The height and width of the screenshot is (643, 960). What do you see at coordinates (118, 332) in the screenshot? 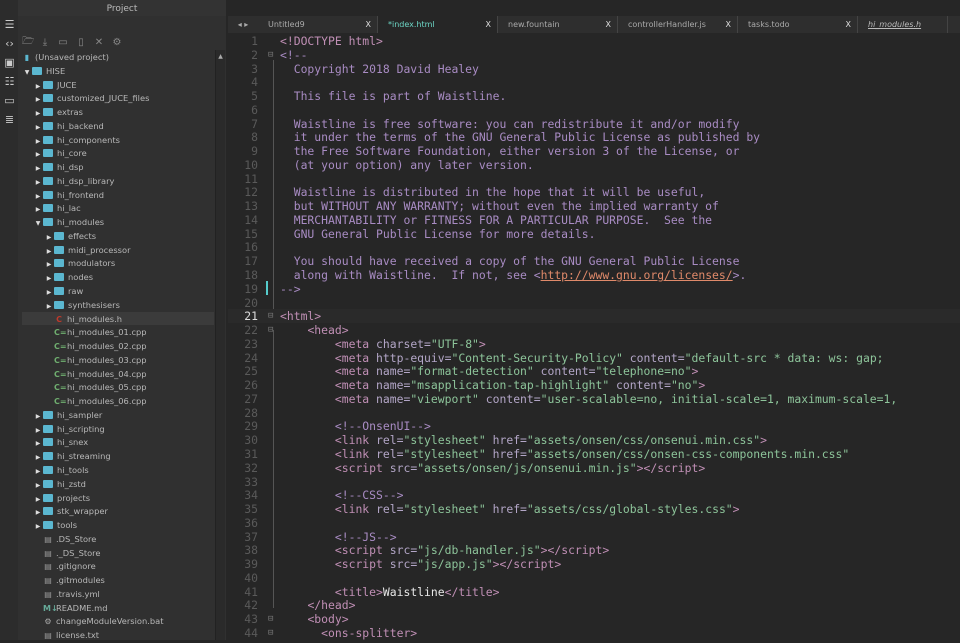
I see `tree-item: C=hi_modules_01.cpp` at bounding box center [118, 332].